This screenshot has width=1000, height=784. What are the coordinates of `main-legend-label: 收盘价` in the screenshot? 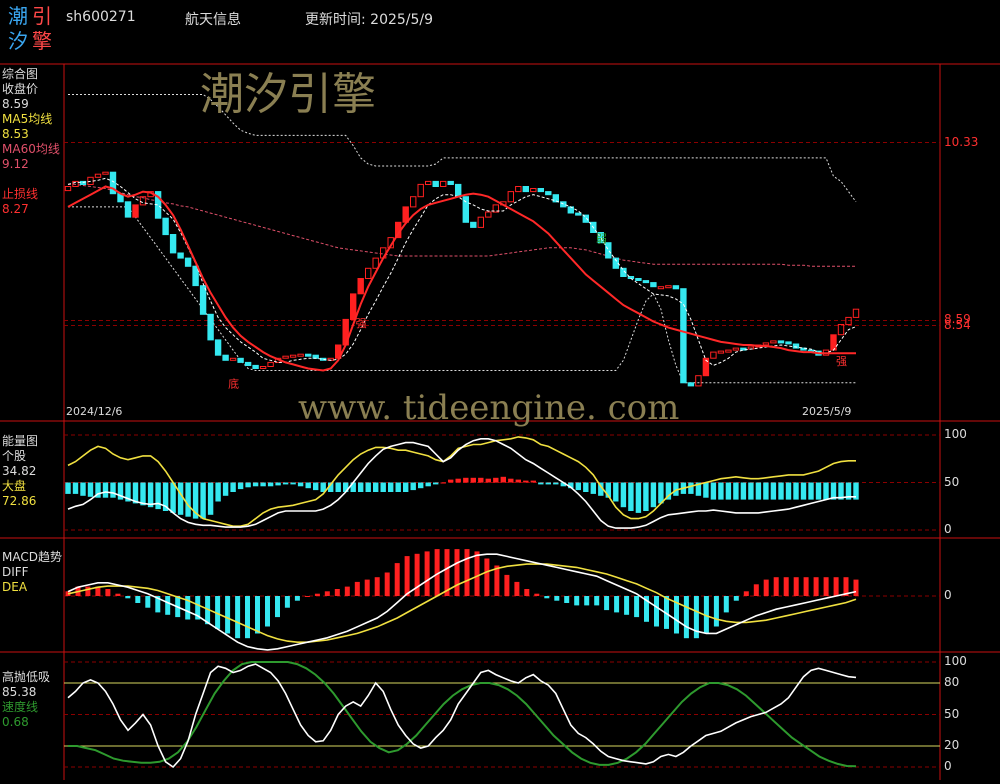 It's located at (20, 89).